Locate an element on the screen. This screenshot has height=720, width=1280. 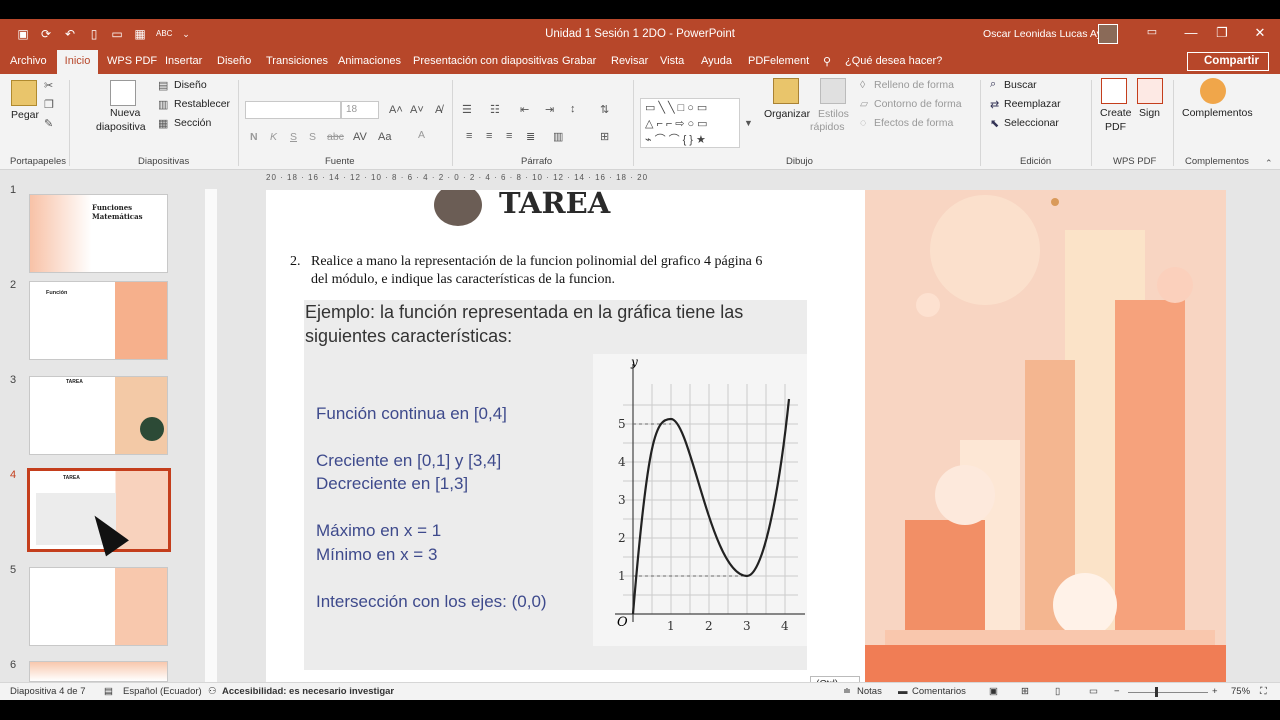
comments-icon: ▬ is located at coordinates (903, 691).